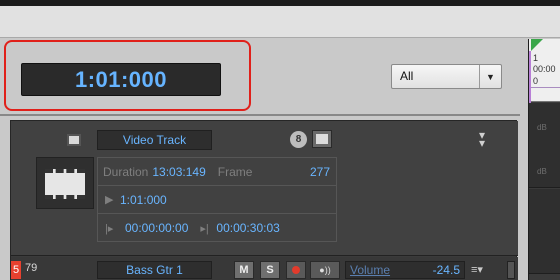 This screenshot has height=280, width=560. What do you see at coordinates (446, 76) in the screenshot?
I see `filter-select: All ▼` at bounding box center [446, 76].